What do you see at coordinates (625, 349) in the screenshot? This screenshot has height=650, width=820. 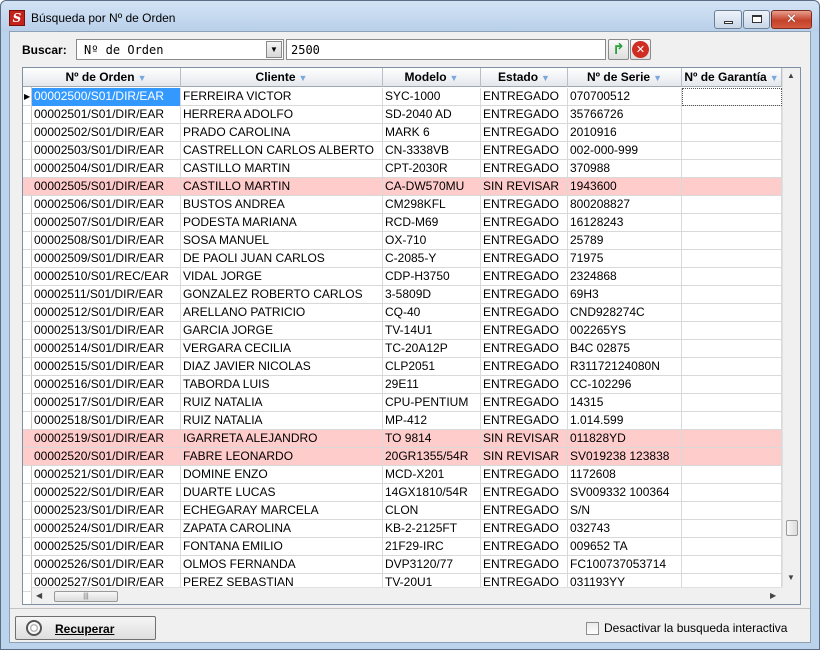 I see `cell-serie: B4C 02875` at bounding box center [625, 349].